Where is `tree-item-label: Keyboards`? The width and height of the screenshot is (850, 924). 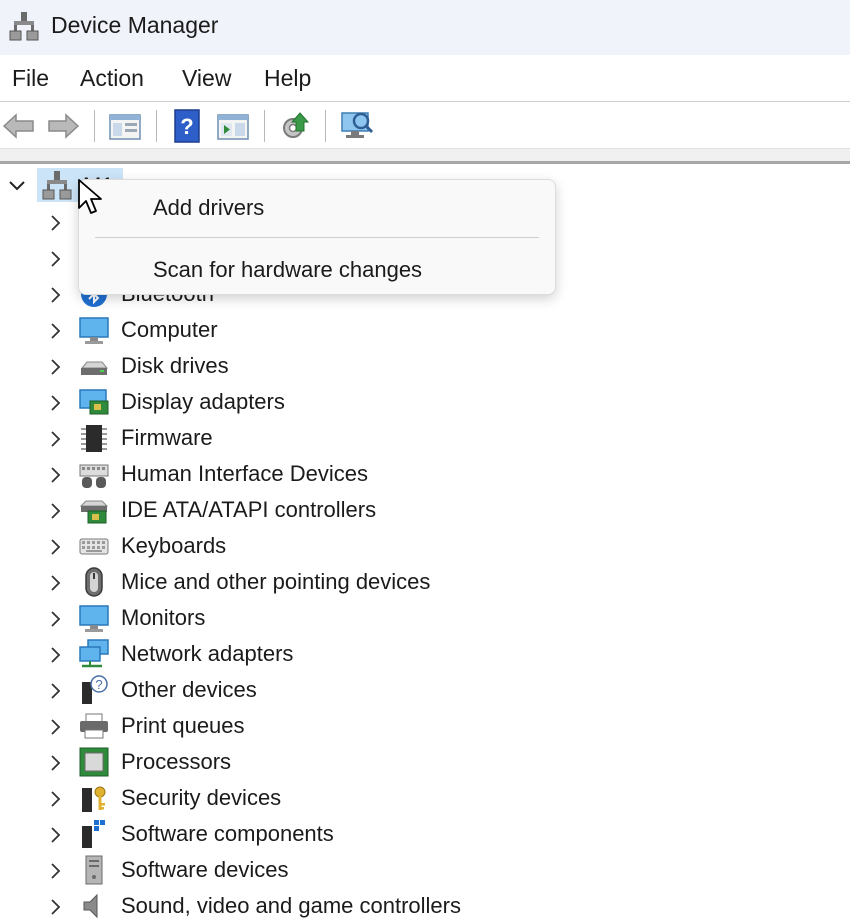
tree-item-label: Keyboards is located at coordinates (174, 545).